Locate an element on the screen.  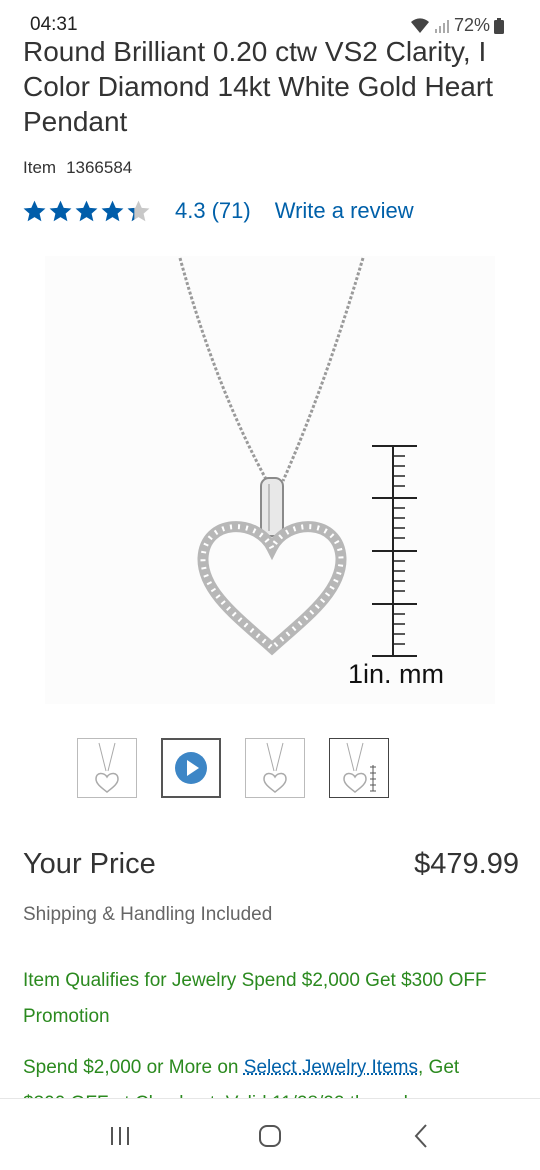
thumbnail-video is located at coordinates (191, 768).